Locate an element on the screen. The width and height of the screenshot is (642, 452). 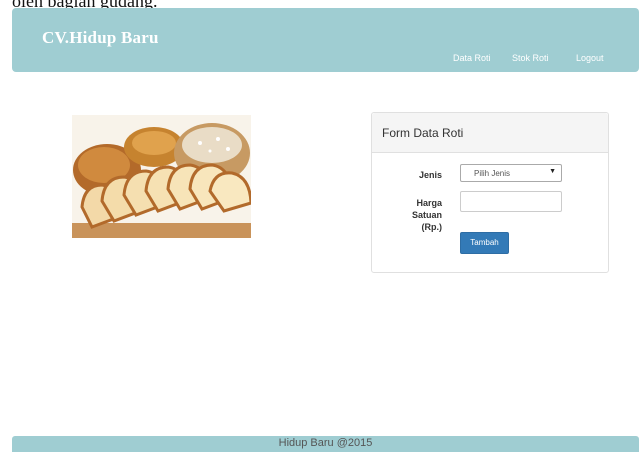
nav-logout: Logout is located at coordinates (590, 58).